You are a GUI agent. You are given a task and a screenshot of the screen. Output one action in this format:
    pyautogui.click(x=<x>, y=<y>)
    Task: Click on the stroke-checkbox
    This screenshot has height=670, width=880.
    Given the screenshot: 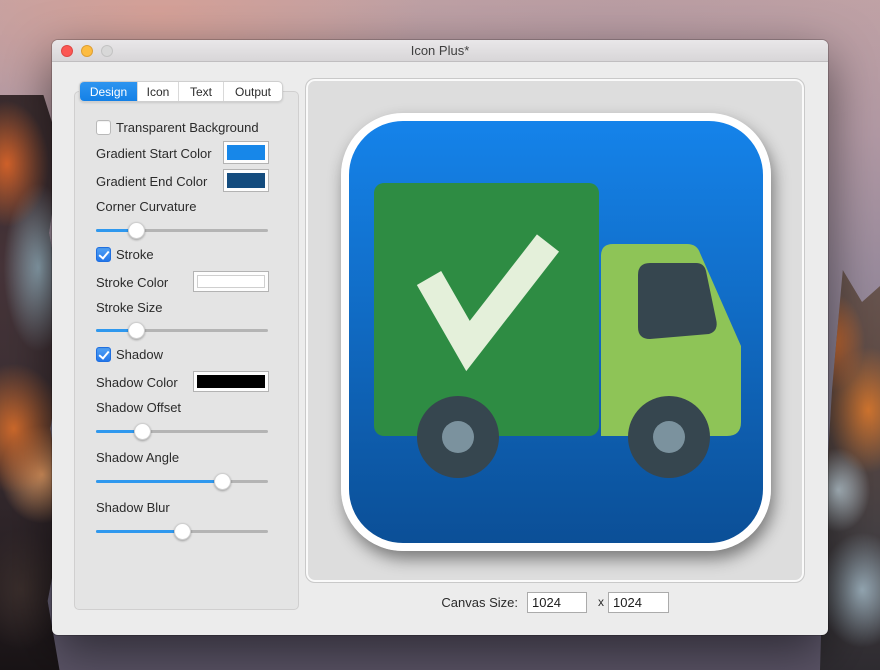 What is the action you would take?
    pyautogui.click(x=103, y=254)
    